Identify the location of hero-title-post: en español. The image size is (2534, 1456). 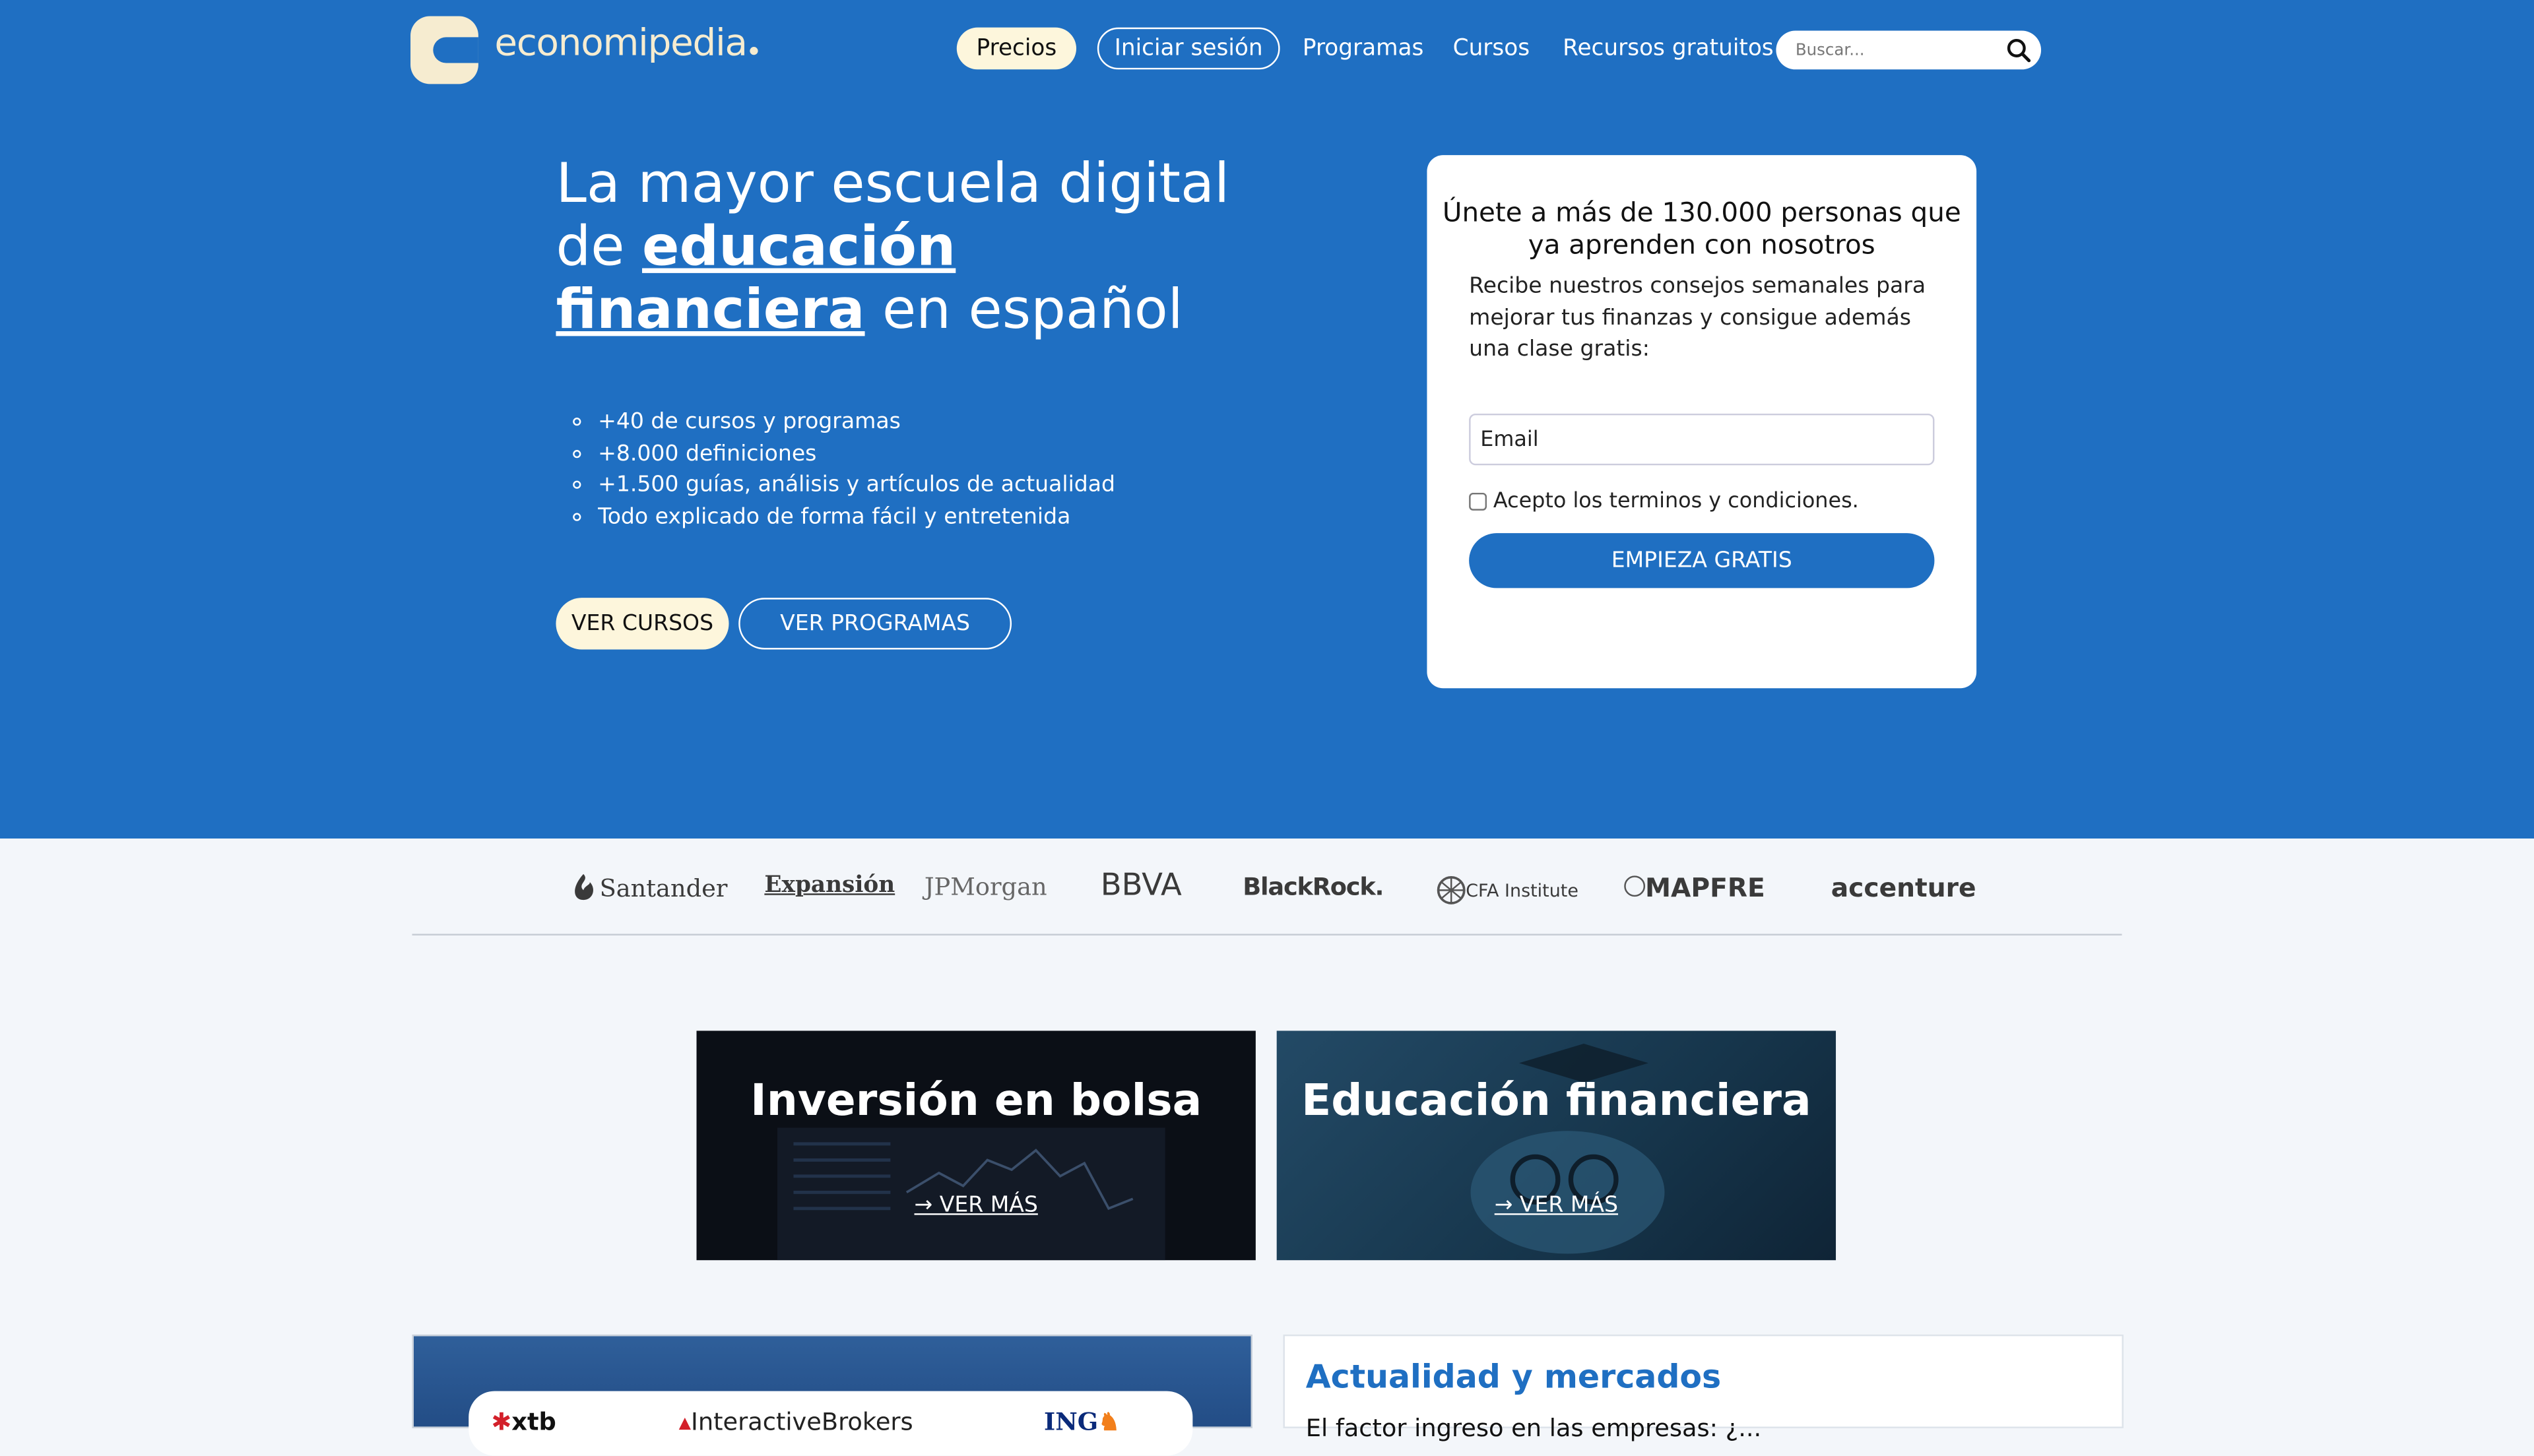
(1023, 310).